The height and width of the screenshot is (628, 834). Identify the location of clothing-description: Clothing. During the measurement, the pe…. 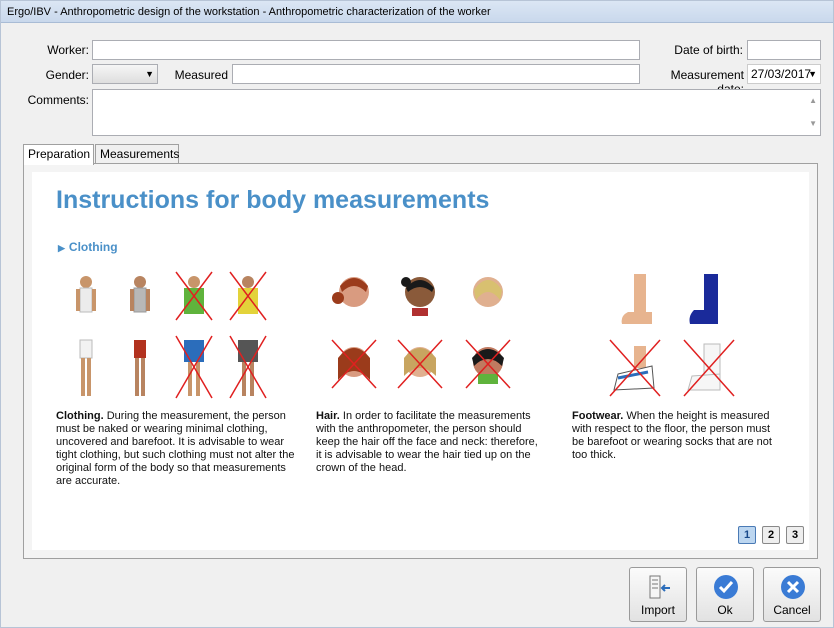
(176, 449).